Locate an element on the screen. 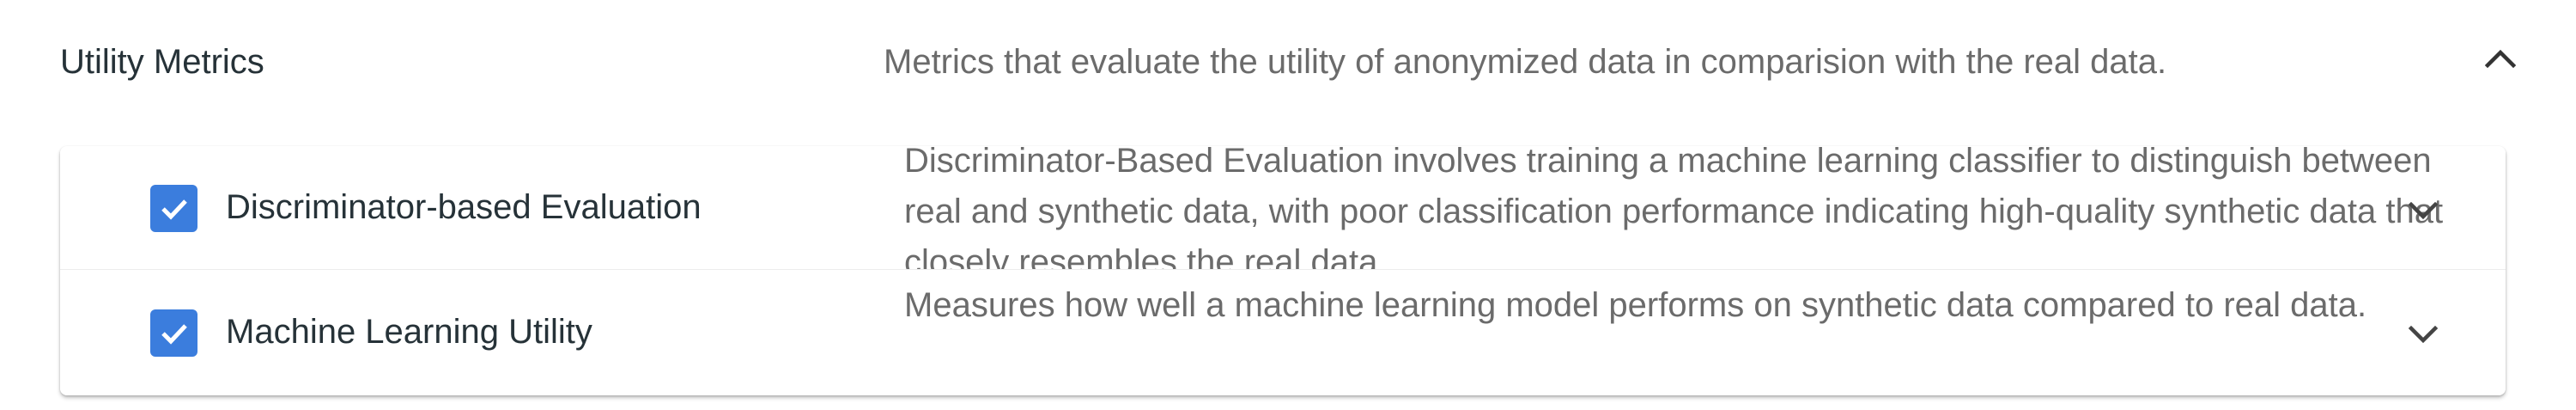  metric-label: Discriminator-based Evaluation is located at coordinates (464, 207).